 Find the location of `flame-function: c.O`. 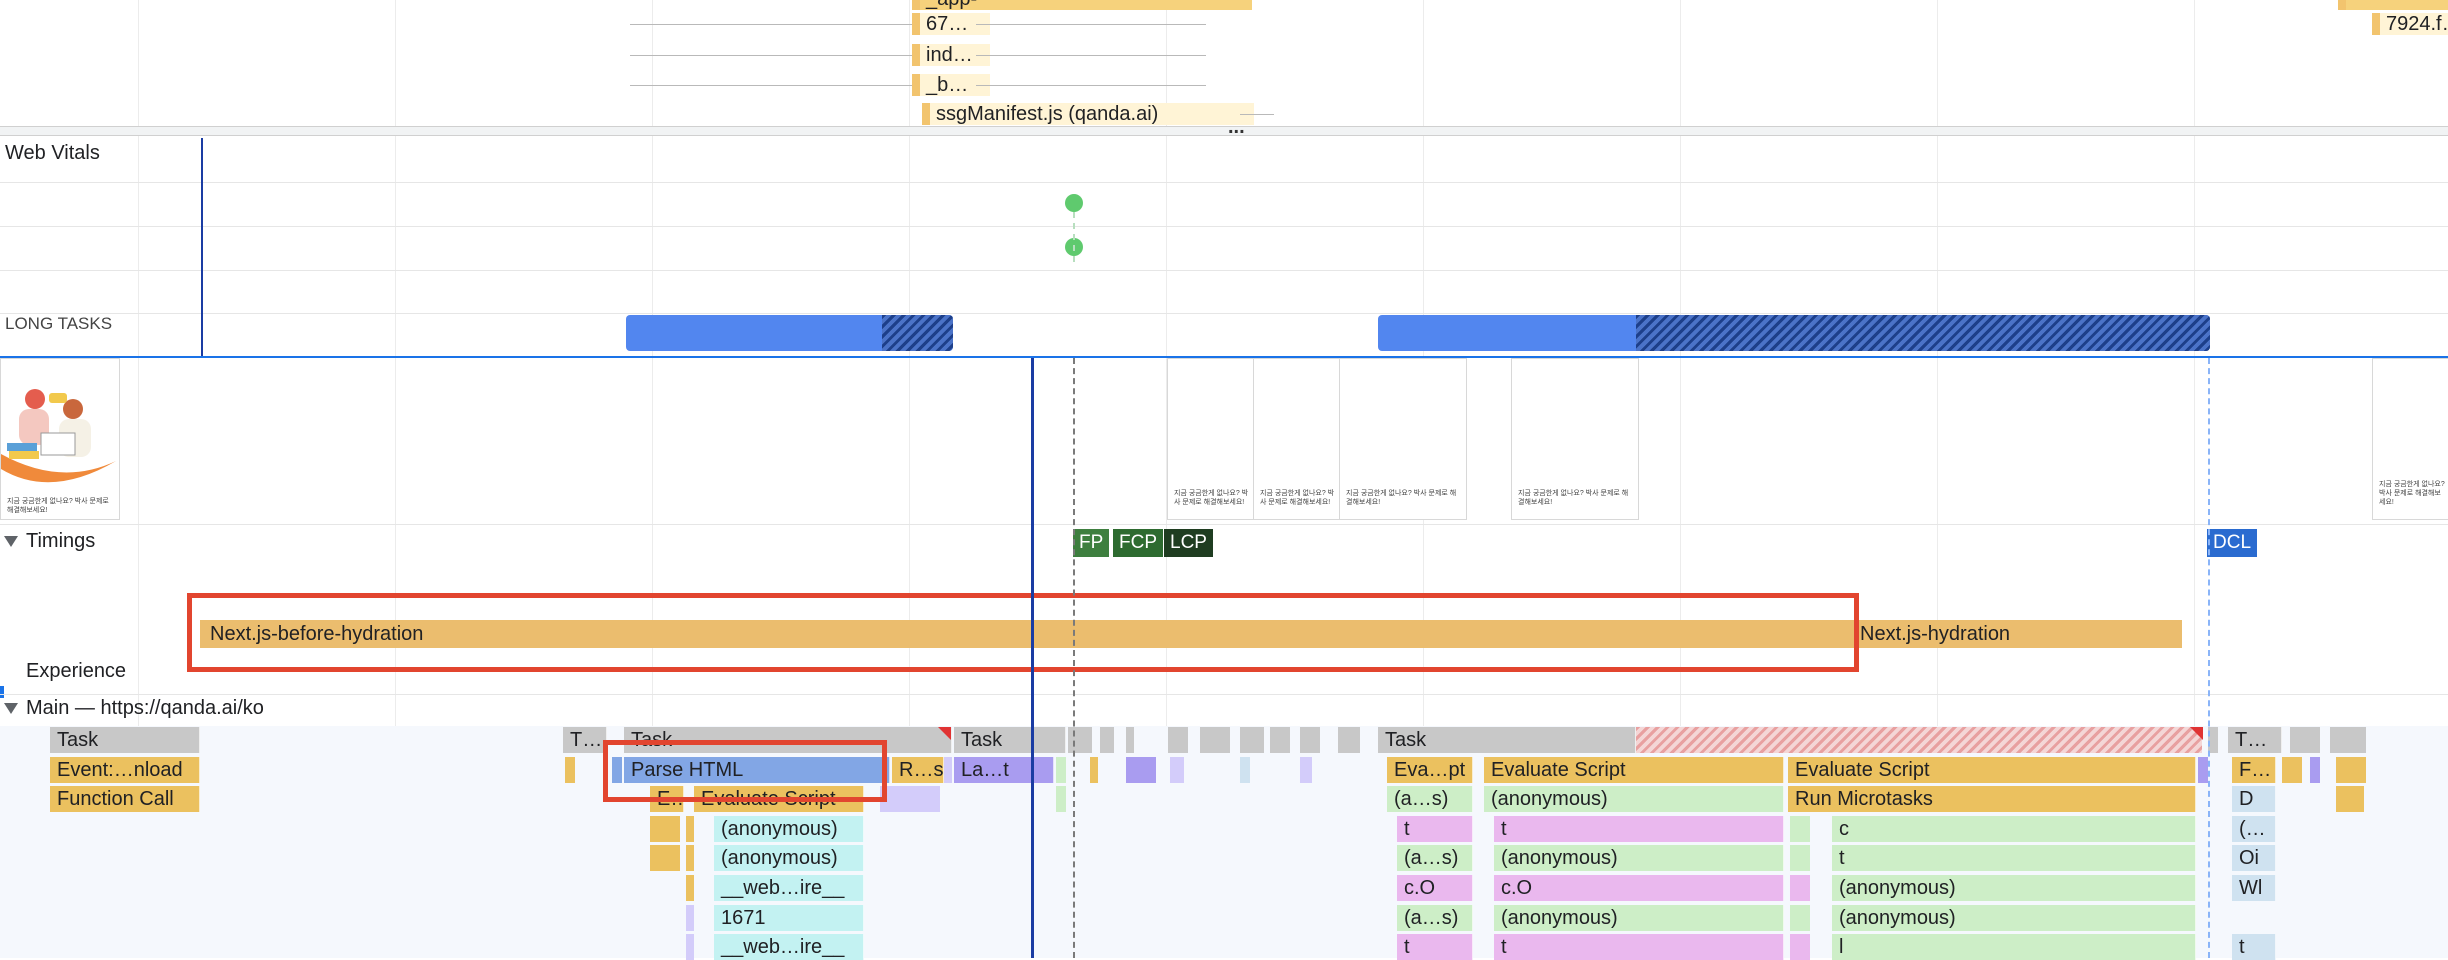

flame-function: c.O is located at coordinates (1435, 888).